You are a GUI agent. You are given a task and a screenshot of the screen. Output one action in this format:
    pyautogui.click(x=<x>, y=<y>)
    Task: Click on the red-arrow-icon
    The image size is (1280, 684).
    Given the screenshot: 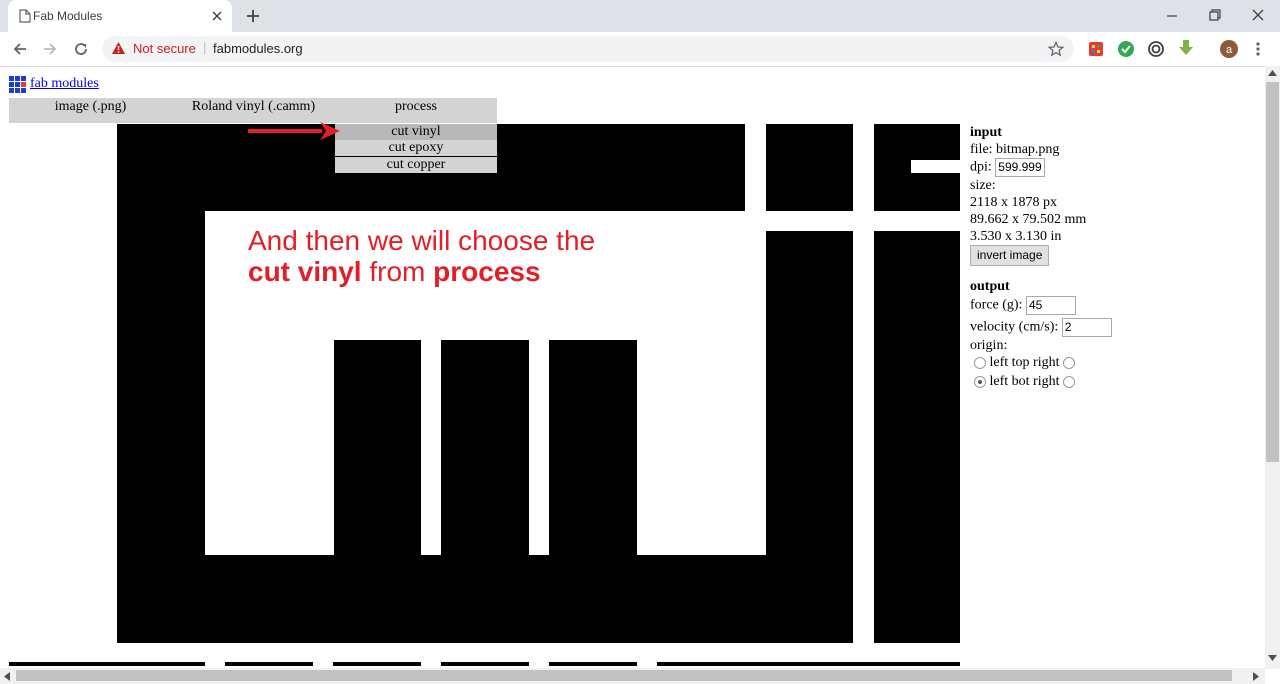 What is the action you would take?
    pyautogui.click(x=294, y=131)
    